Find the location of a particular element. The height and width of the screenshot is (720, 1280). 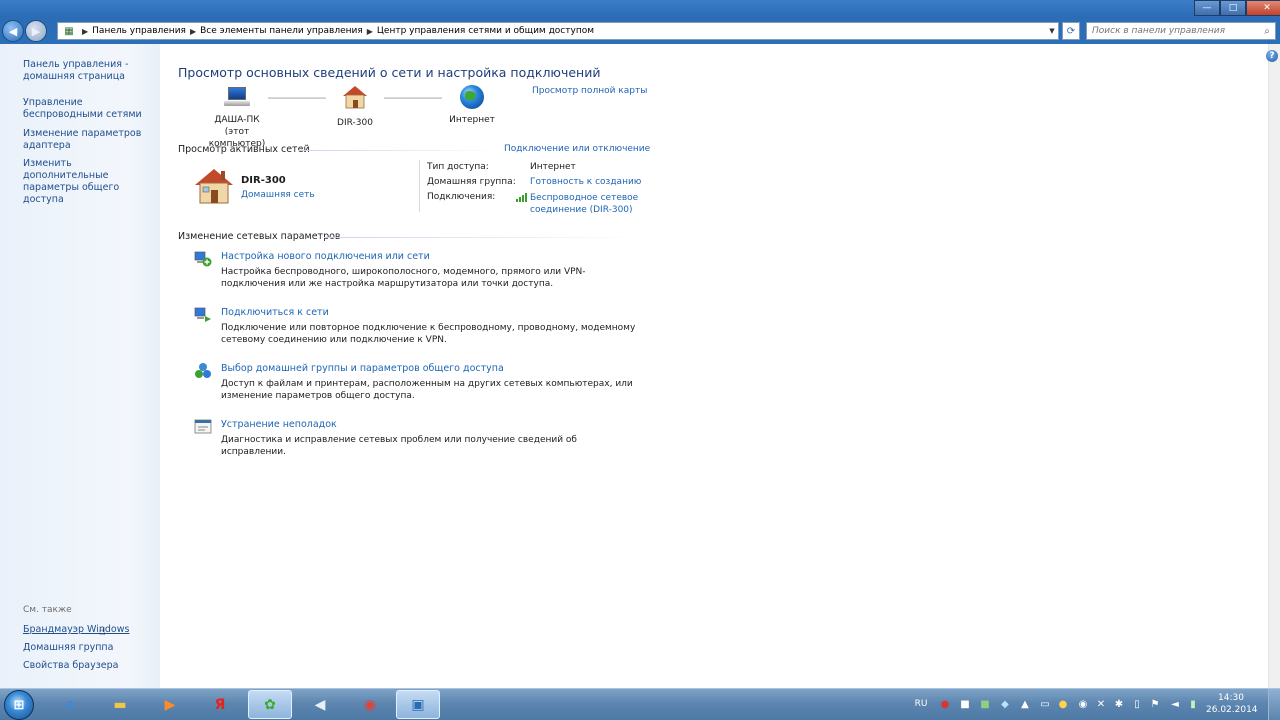

chevron-down-icon: ▼ is located at coordinates (1052, 31).